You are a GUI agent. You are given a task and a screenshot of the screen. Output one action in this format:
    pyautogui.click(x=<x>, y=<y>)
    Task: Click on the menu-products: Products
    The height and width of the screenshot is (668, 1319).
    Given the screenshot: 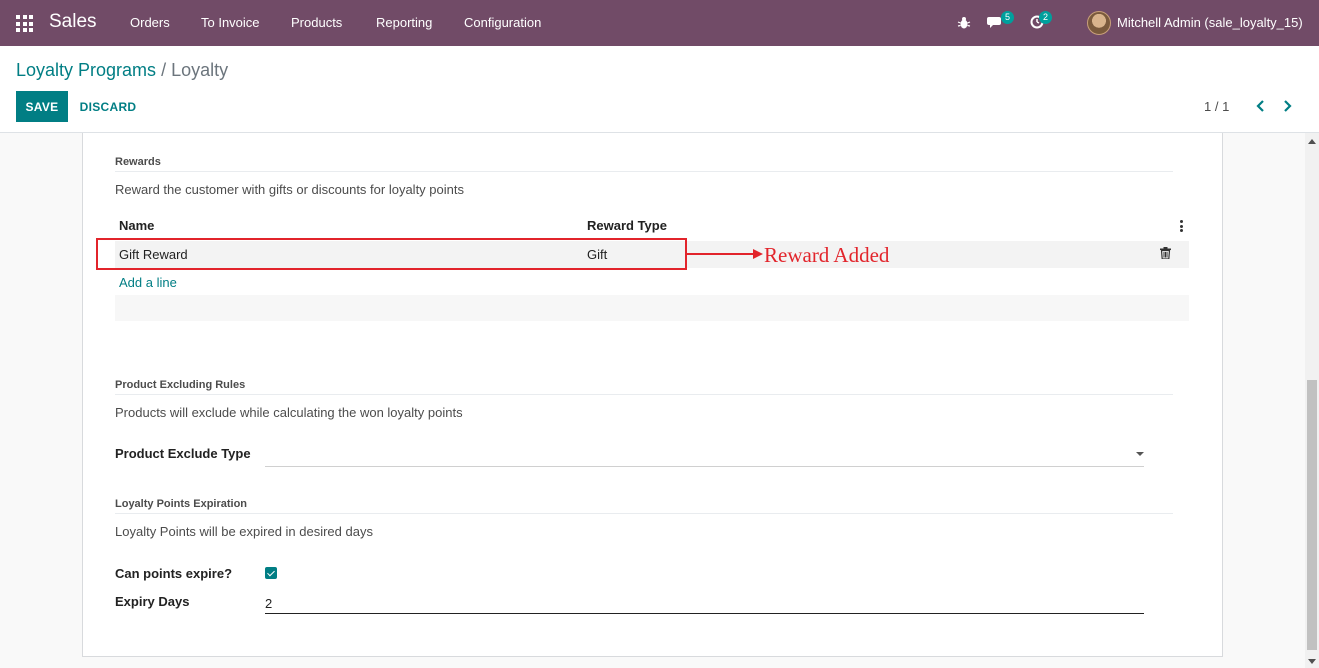 What is the action you would take?
    pyautogui.click(x=316, y=22)
    